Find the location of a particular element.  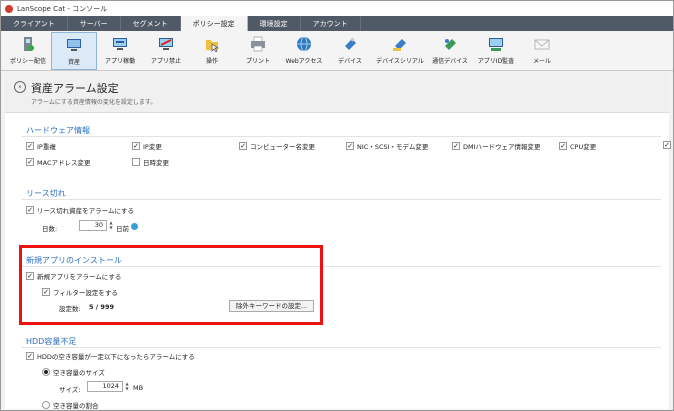

checkbox-computer-name-change: ✓ コンピューター名変更 is located at coordinates (277, 146).